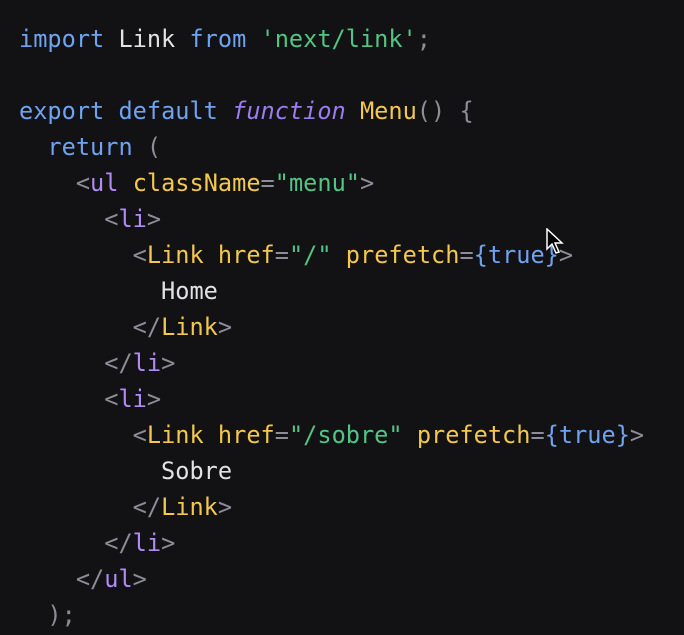 The width and height of the screenshot is (684, 635). I want to click on code-token: from, so click(218, 39).